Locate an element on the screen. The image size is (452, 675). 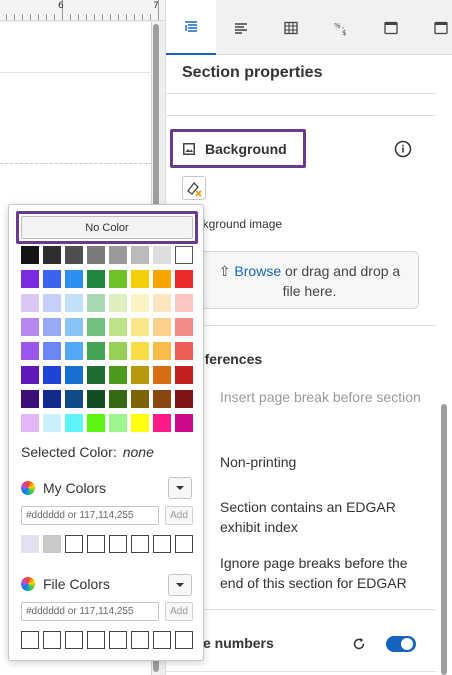
clear-background-button is located at coordinates (194, 188).